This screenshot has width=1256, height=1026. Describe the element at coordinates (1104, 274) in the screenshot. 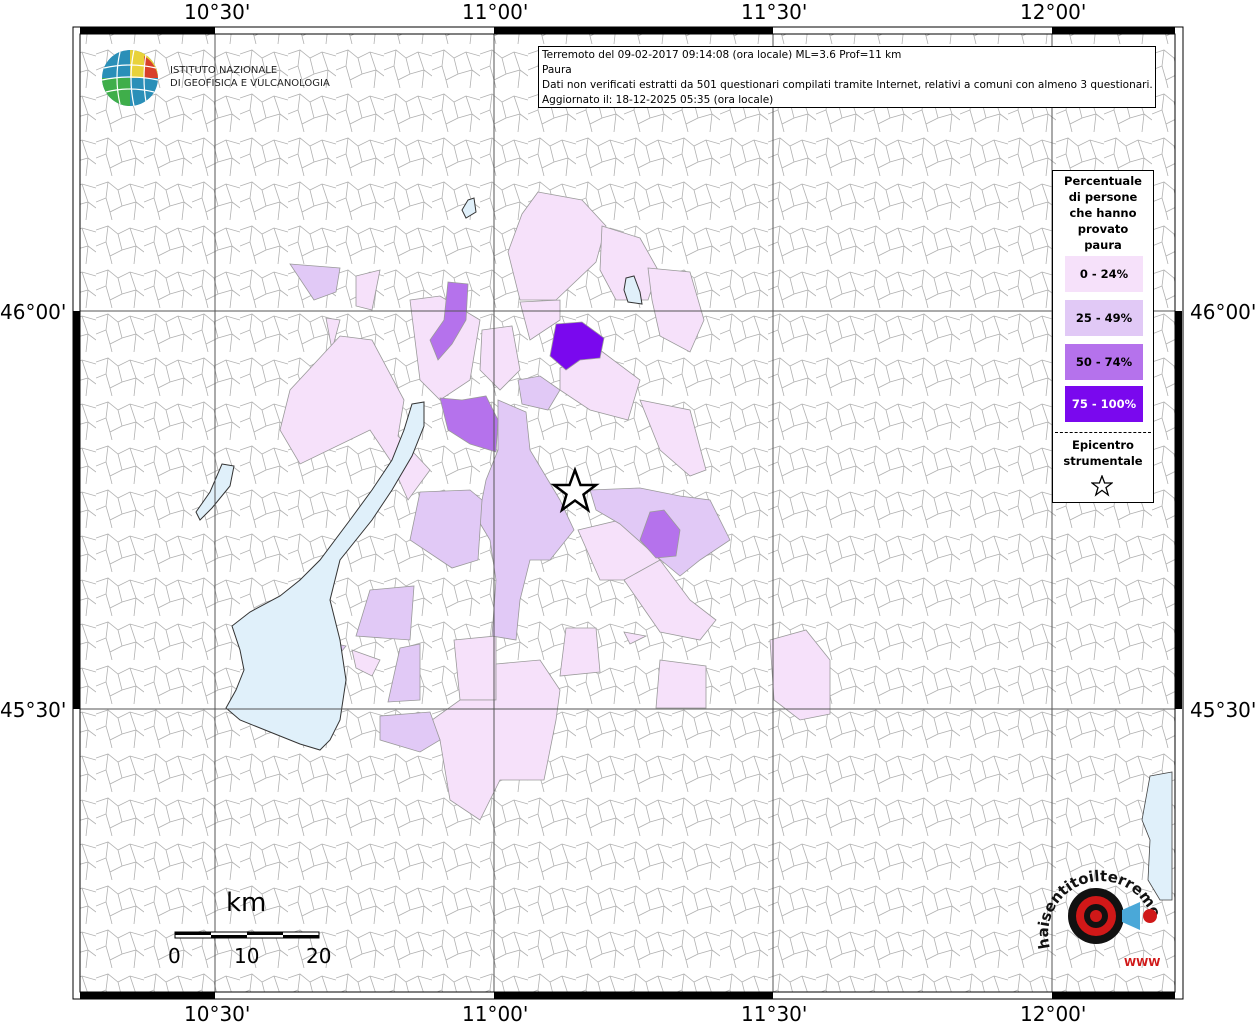

I see `legend-class-0-24: 0 - 24%` at that location.